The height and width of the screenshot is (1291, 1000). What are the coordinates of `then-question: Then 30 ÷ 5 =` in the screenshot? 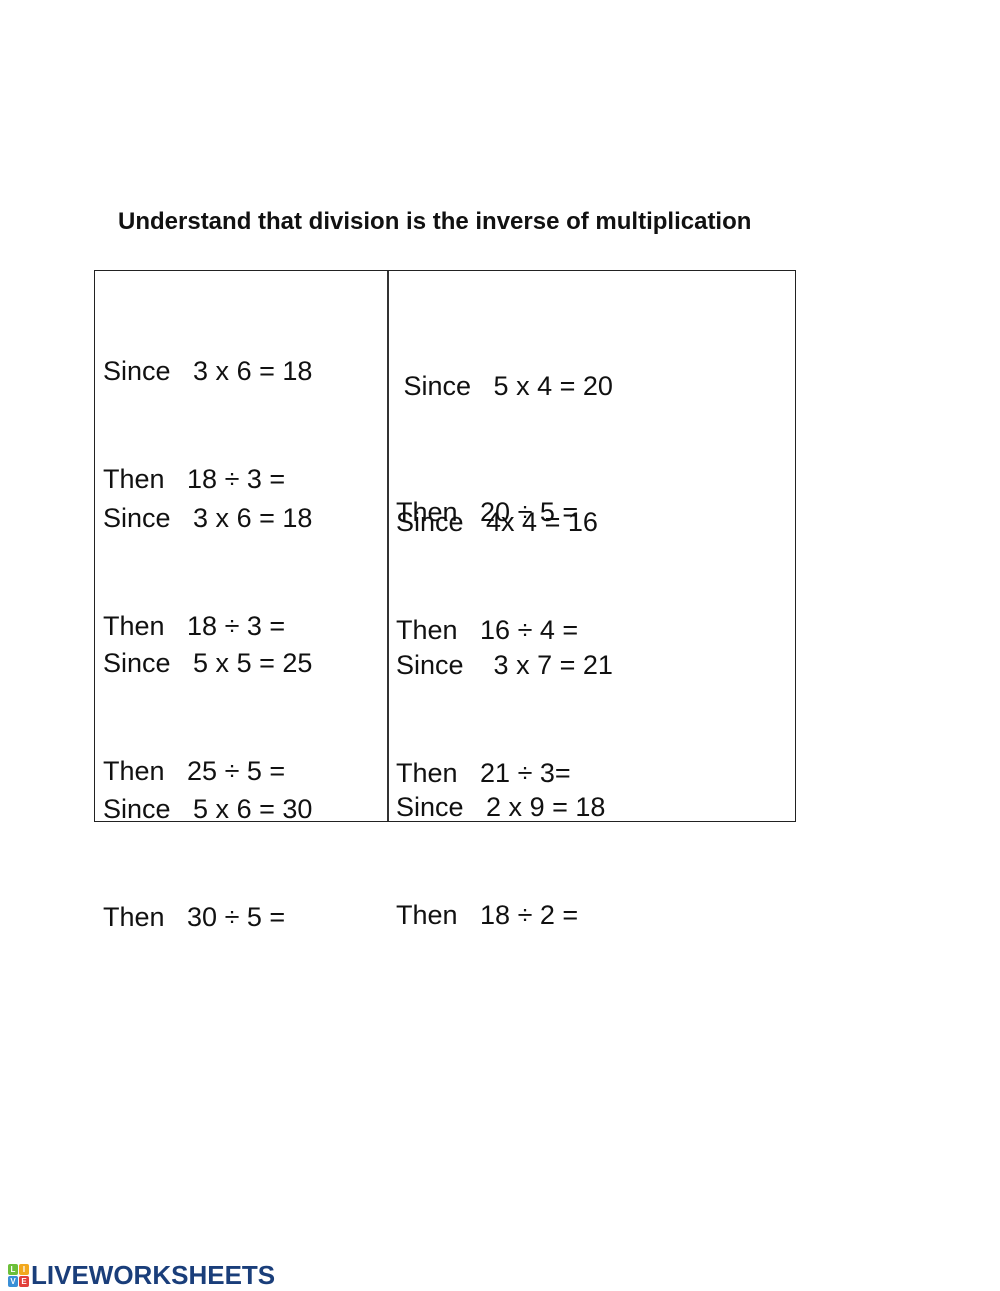 It's located at (194, 917).